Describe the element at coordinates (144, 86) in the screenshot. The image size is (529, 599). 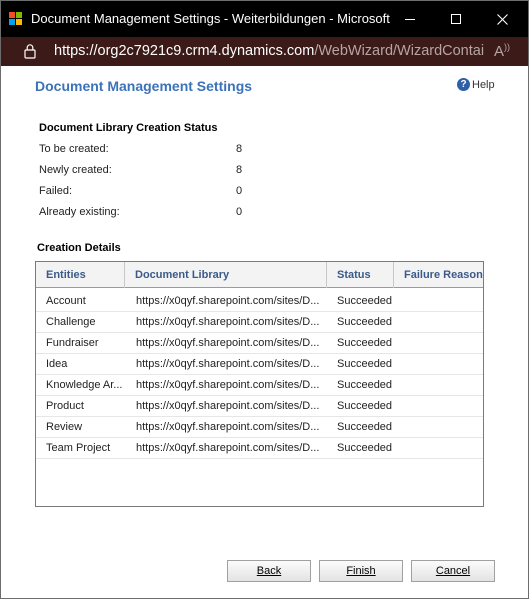
I see `page-title: Document Management Settings` at that location.